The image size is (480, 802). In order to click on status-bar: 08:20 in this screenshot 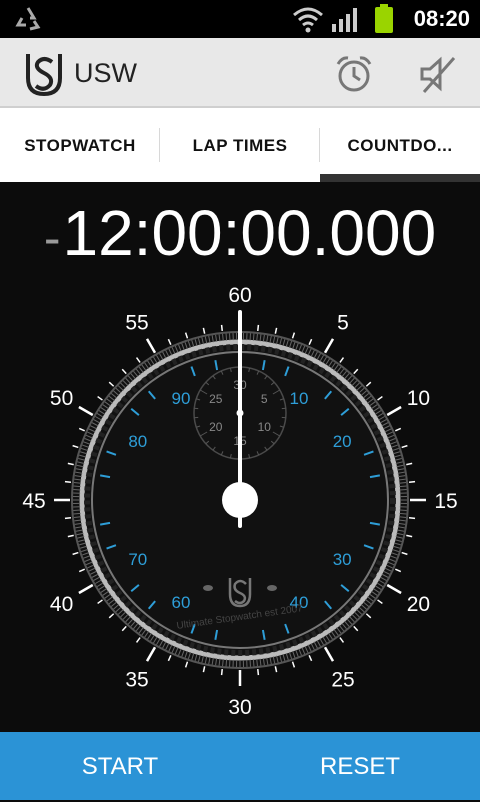, I will do `click(240, 19)`.